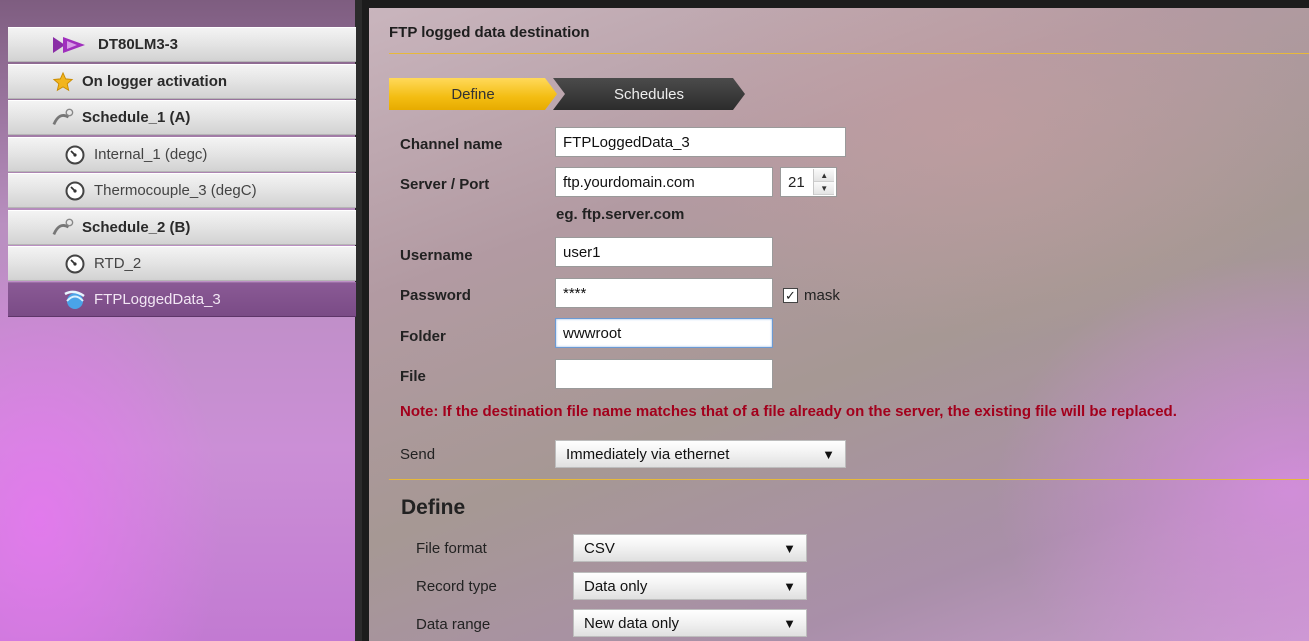 Image resolution: width=1309 pixels, height=641 pixels. I want to click on tree-item-internal-1: Internal_1 (degc), so click(182, 154).